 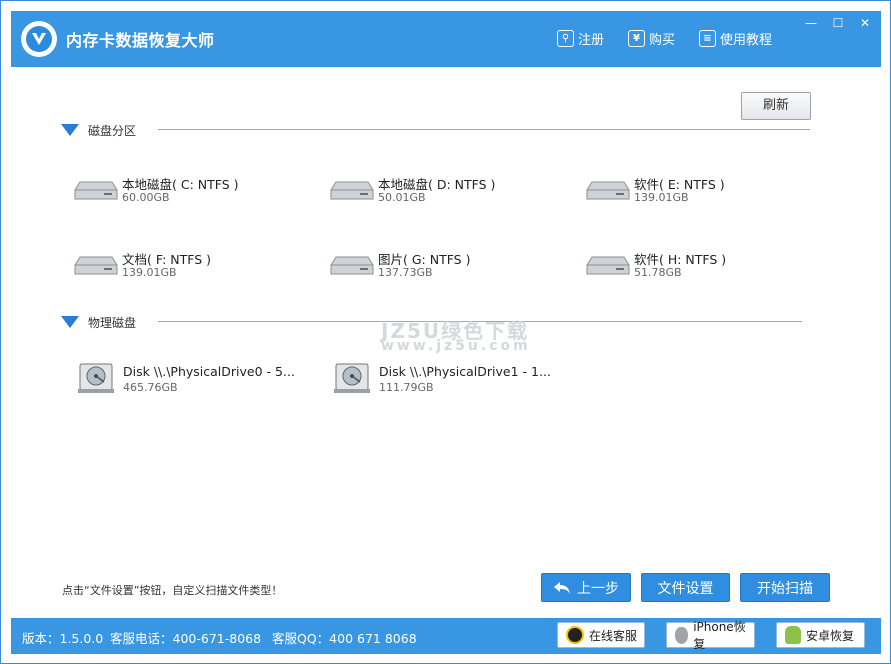 What do you see at coordinates (146, 197) in the screenshot?
I see `partition-size: 60.00GB` at bounding box center [146, 197].